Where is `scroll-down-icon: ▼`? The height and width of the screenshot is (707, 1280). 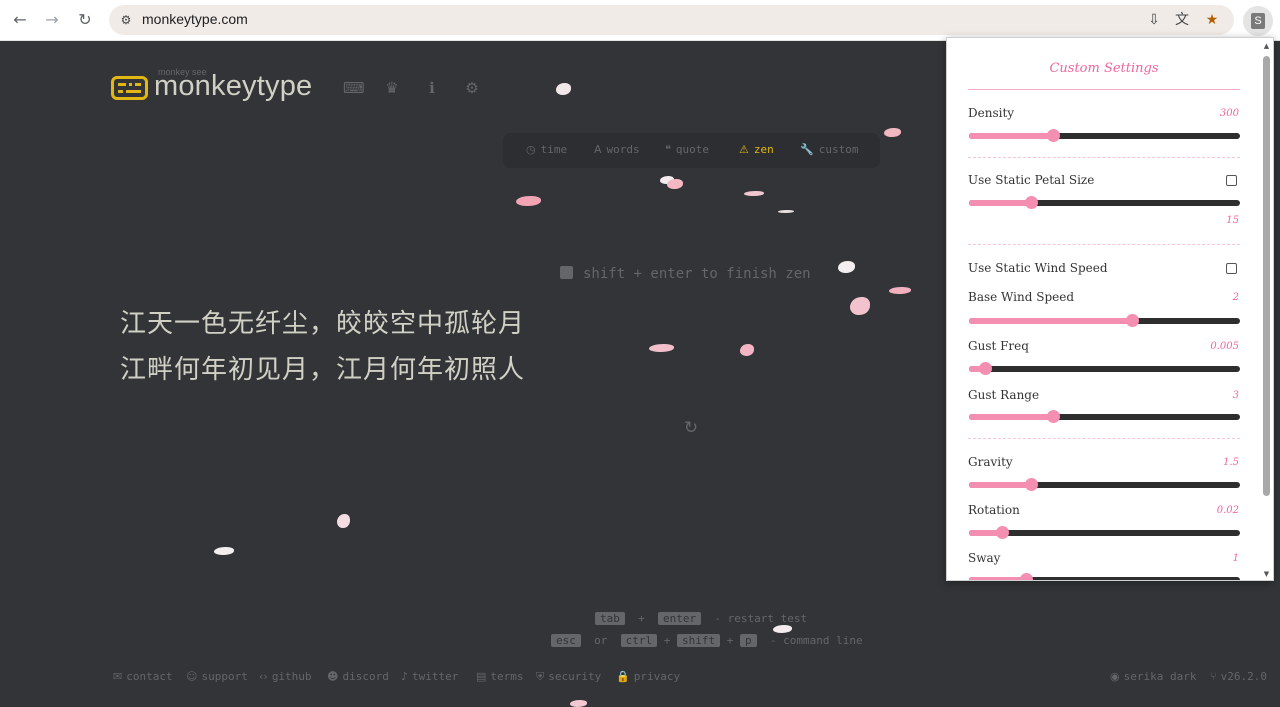
scroll-down-icon: ▼ is located at coordinates (1266, 574).